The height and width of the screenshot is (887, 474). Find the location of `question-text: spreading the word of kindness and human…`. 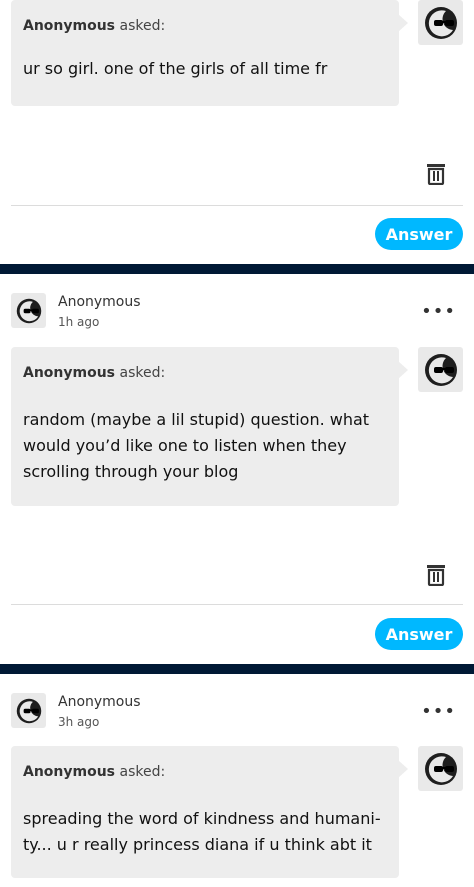

question-text: spreading the word of kindness and human… is located at coordinates (202, 831).